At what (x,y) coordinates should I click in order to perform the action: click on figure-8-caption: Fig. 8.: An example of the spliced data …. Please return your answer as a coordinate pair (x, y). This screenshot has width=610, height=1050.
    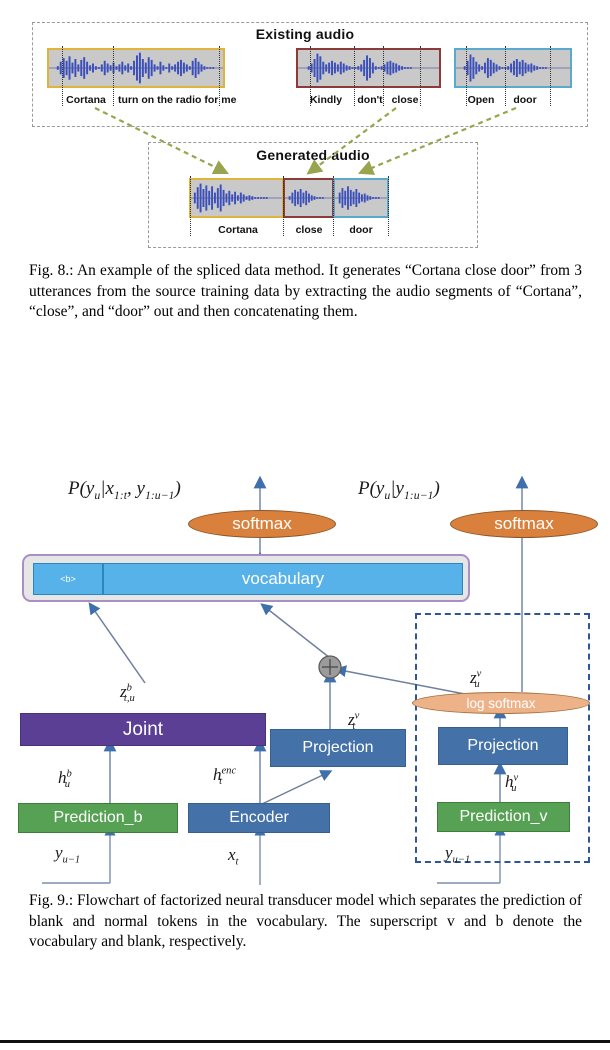
    Looking at the image, I should click on (305, 291).